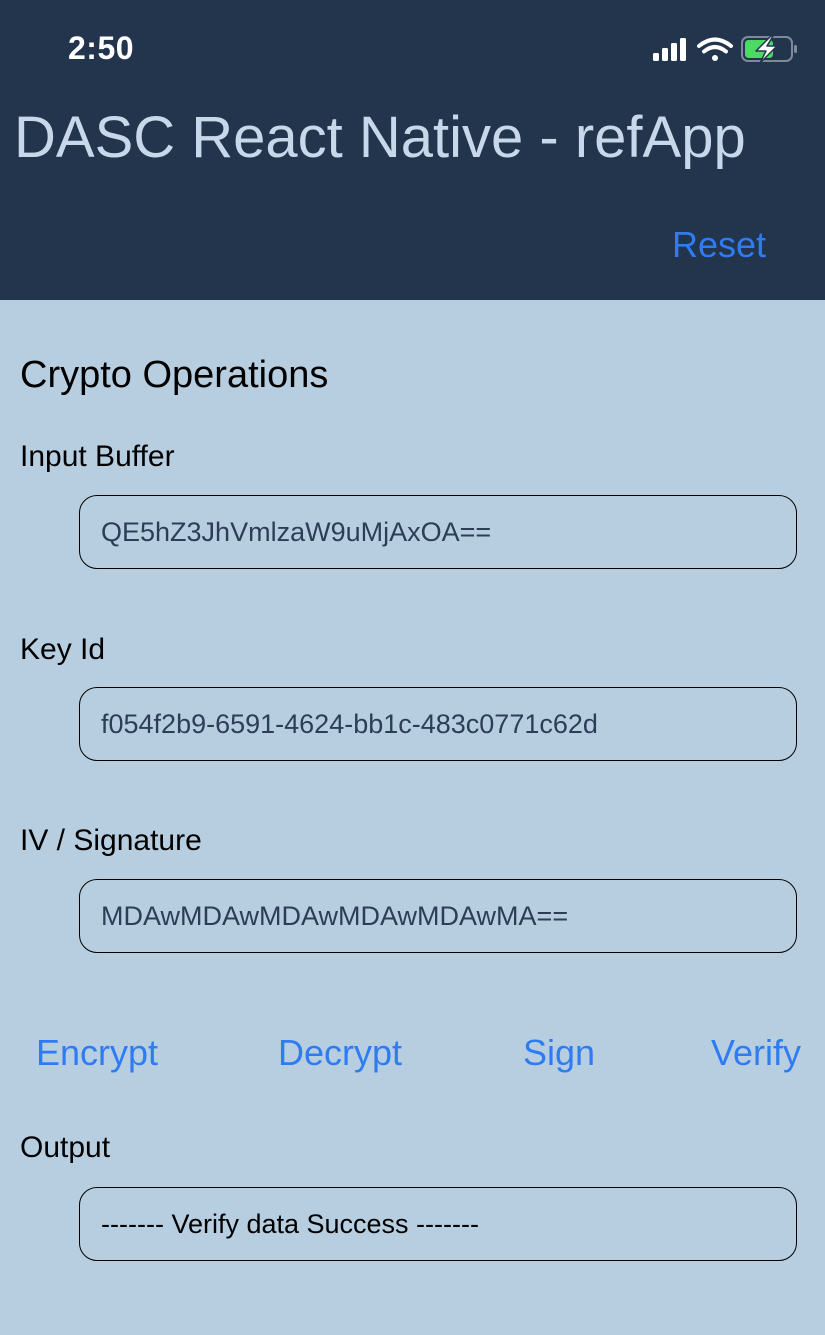 Image resolution: width=825 pixels, height=1335 pixels. Describe the element at coordinates (438, 724) in the screenshot. I see `key-id-field: f054f2b9-6591-4624-bb1c-483c0771c62d` at that location.